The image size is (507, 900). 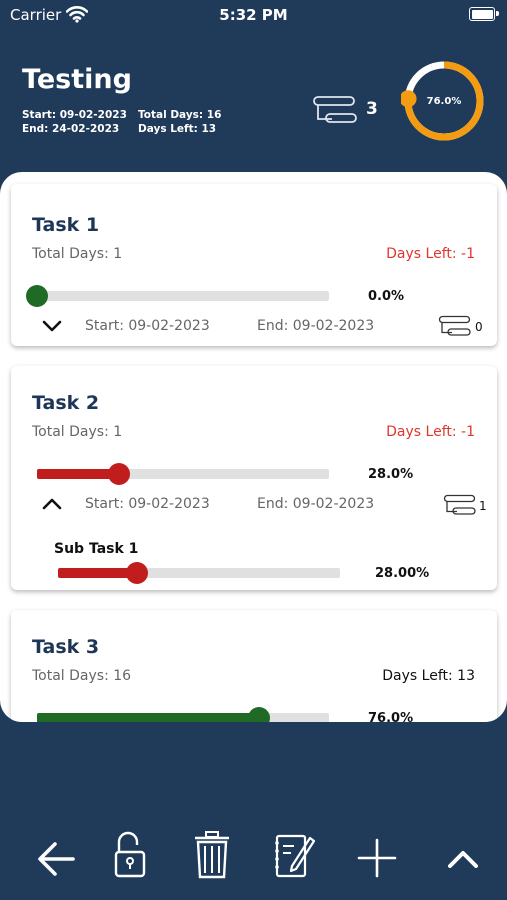 I want to click on project-end: End: 24-02-2023, so click(x=71, y=129).